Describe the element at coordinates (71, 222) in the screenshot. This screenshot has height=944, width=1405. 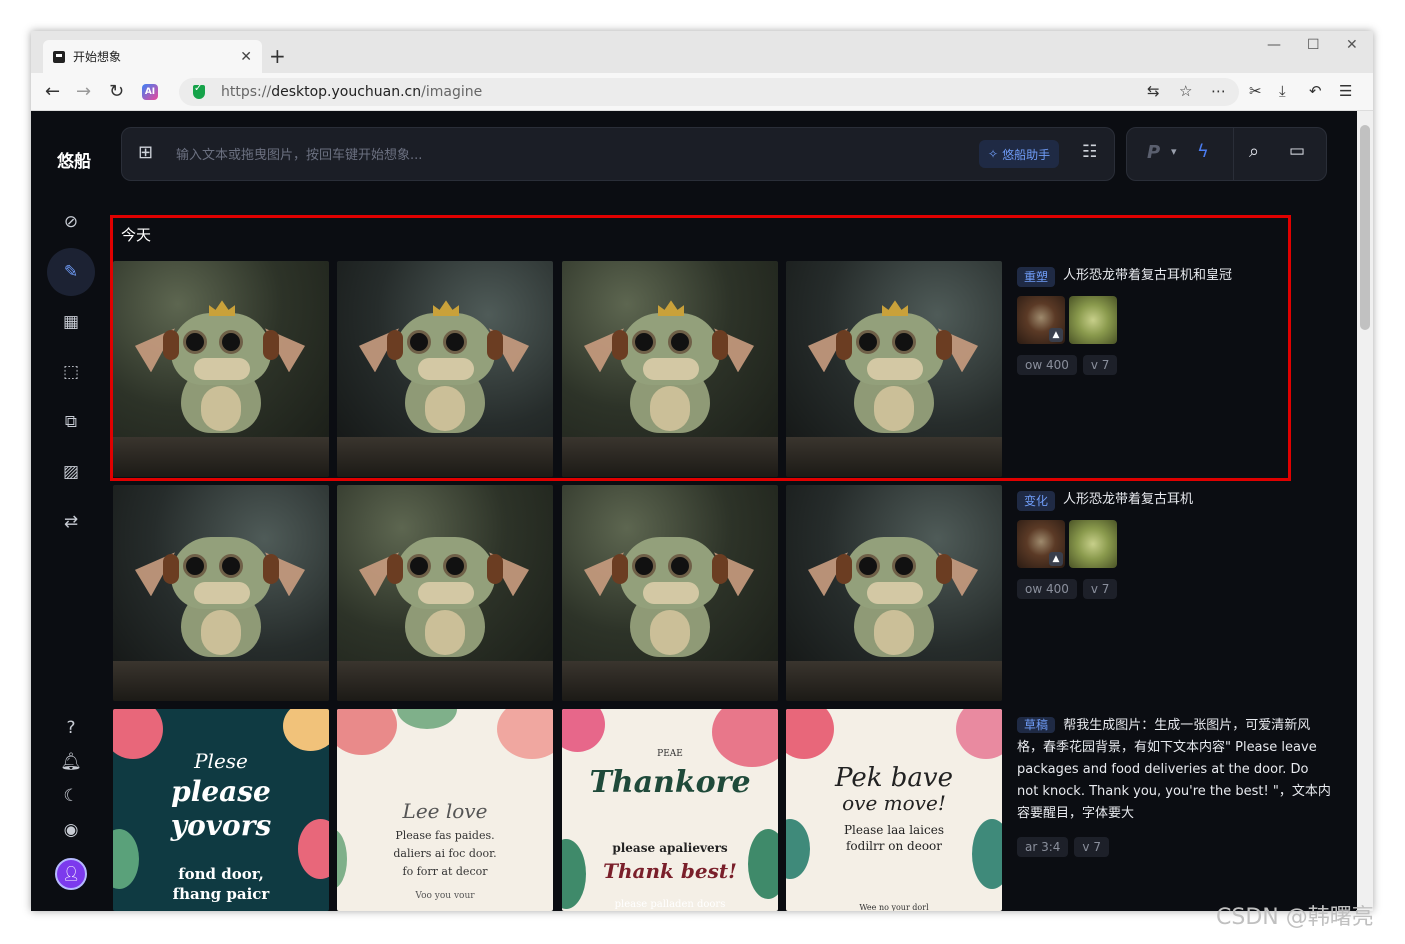
I see `compass-icon: ⊘` at that location.